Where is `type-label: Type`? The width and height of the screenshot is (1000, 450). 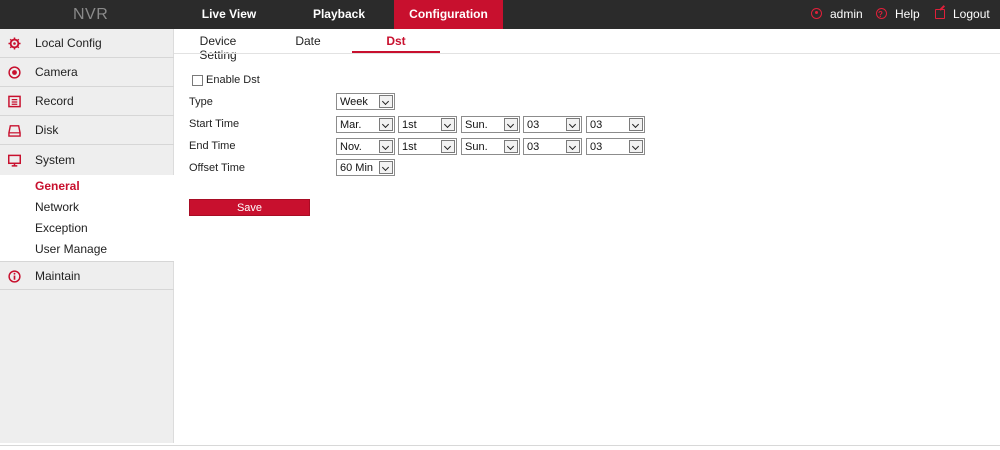
type-label: Type is located at coordinates (201, 102).